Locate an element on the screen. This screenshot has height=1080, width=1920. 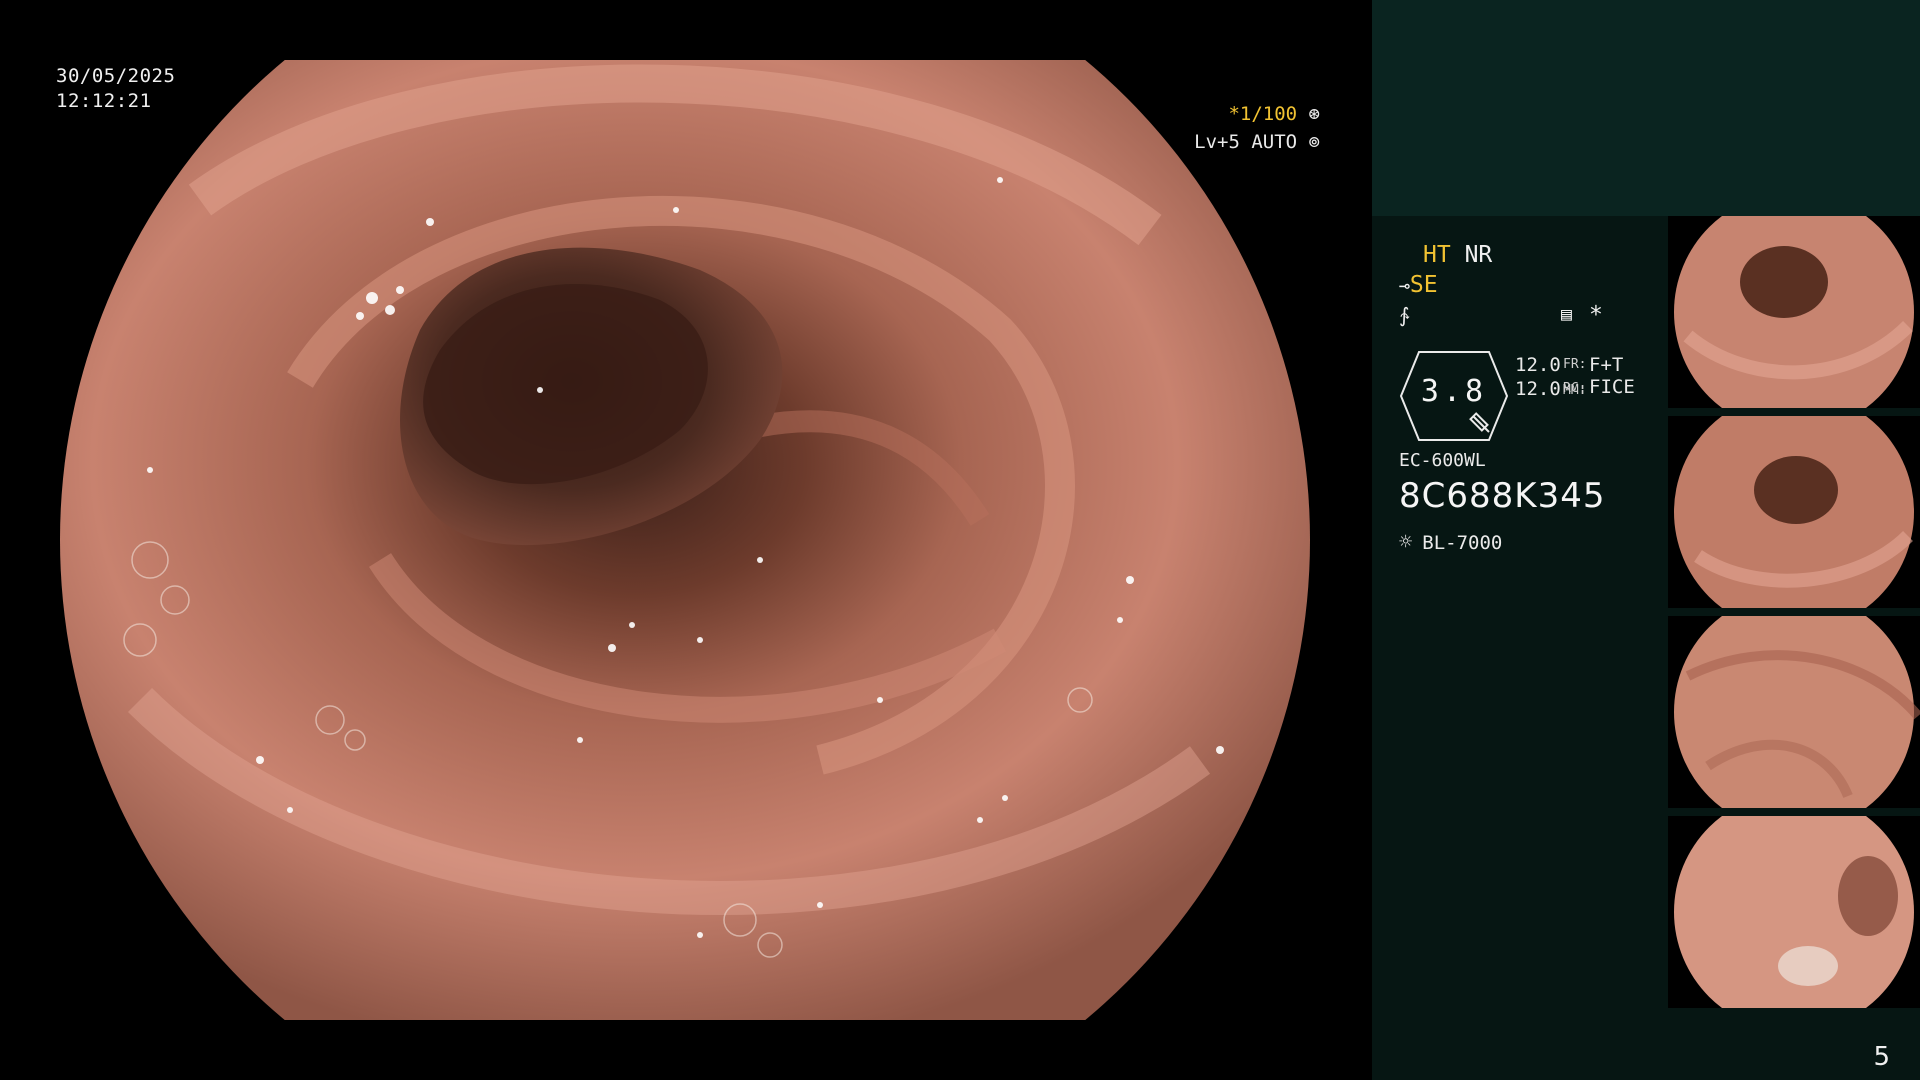
scope-parameters: 12.0 FR: F+T MM: FICE 12.0 RC: is located at coordinates (1575, 377).